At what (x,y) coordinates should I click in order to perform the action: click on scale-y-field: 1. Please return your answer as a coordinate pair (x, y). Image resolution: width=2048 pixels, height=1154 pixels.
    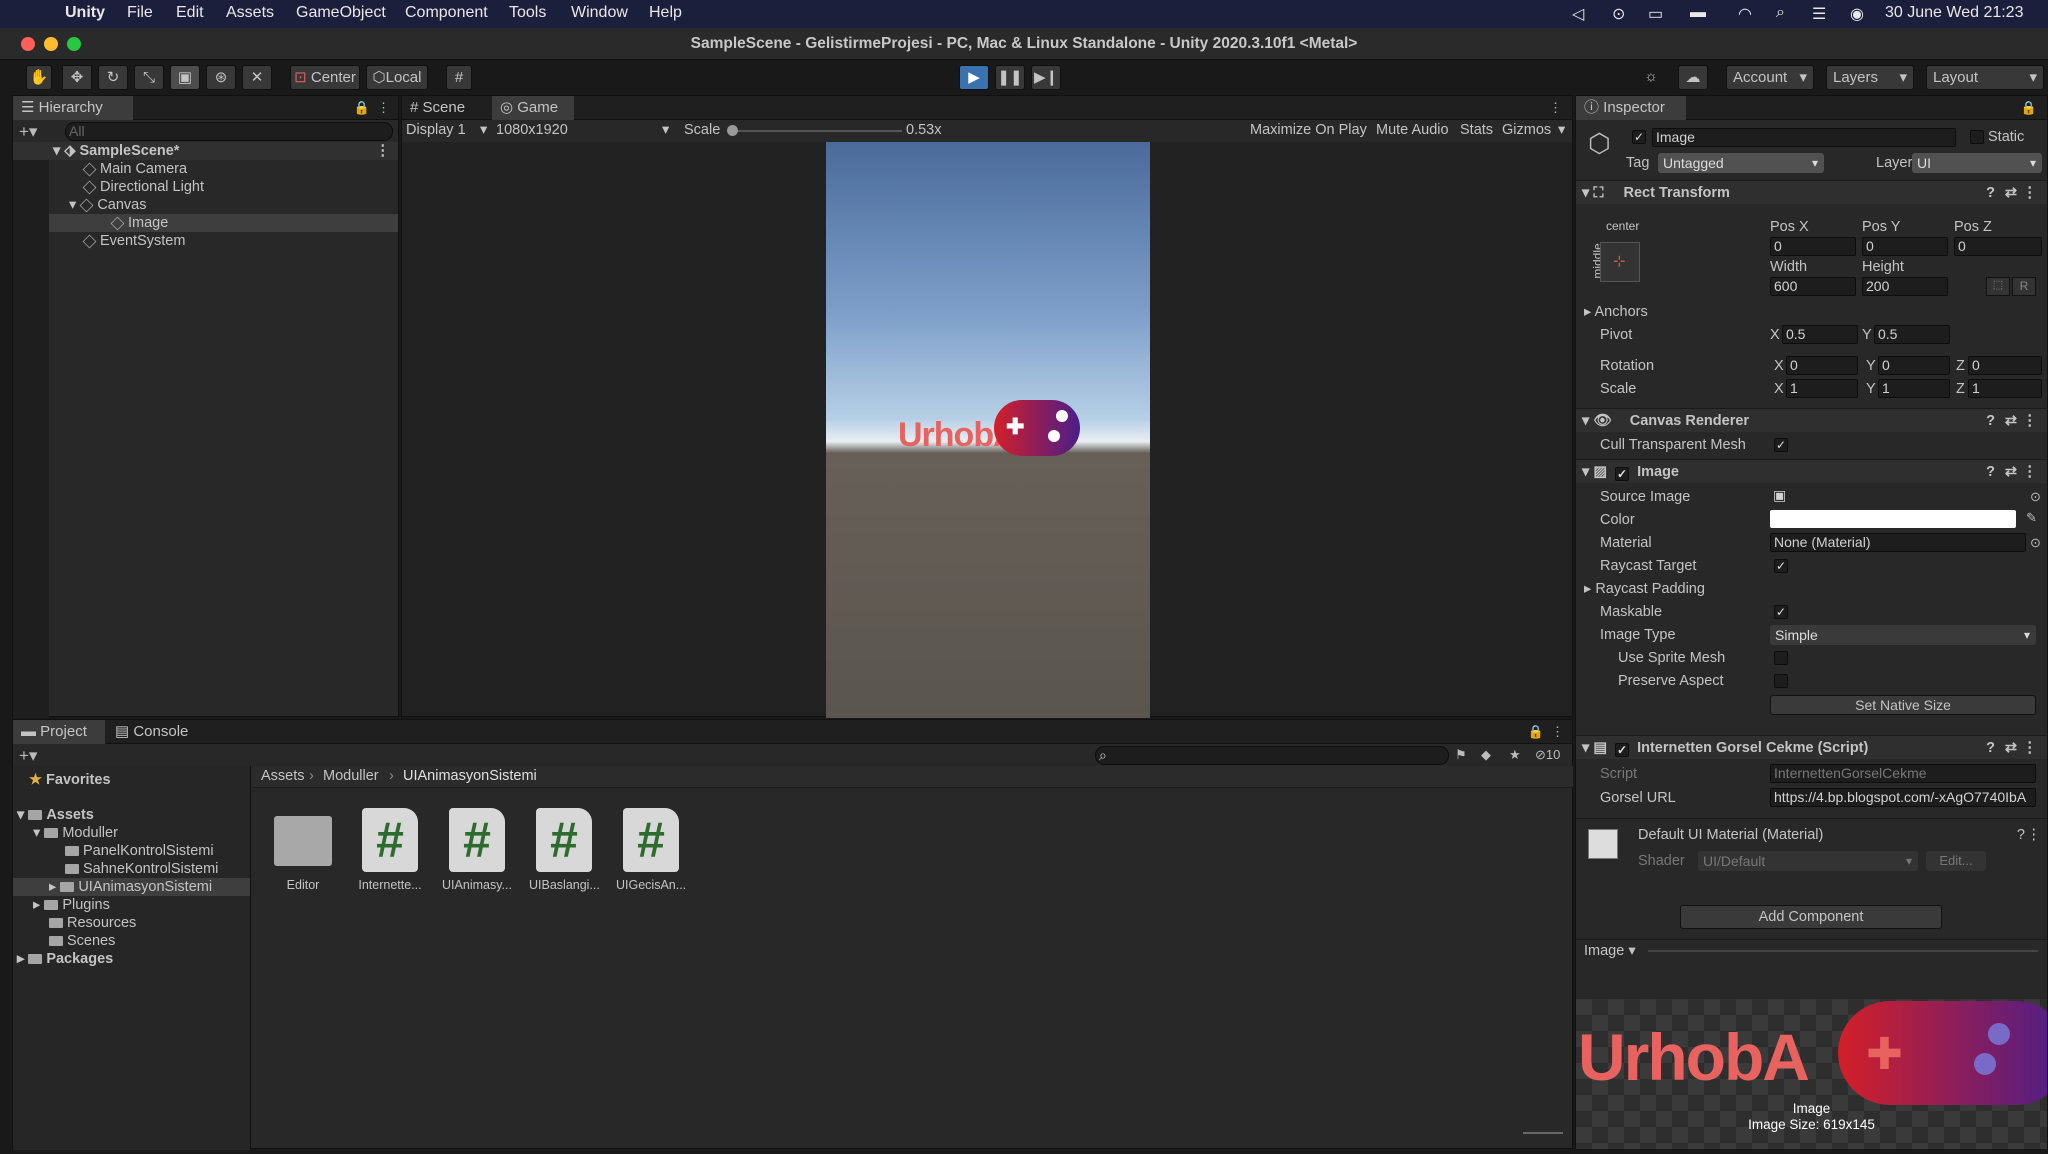
    Looking at the image, I should click on (1914, 388).